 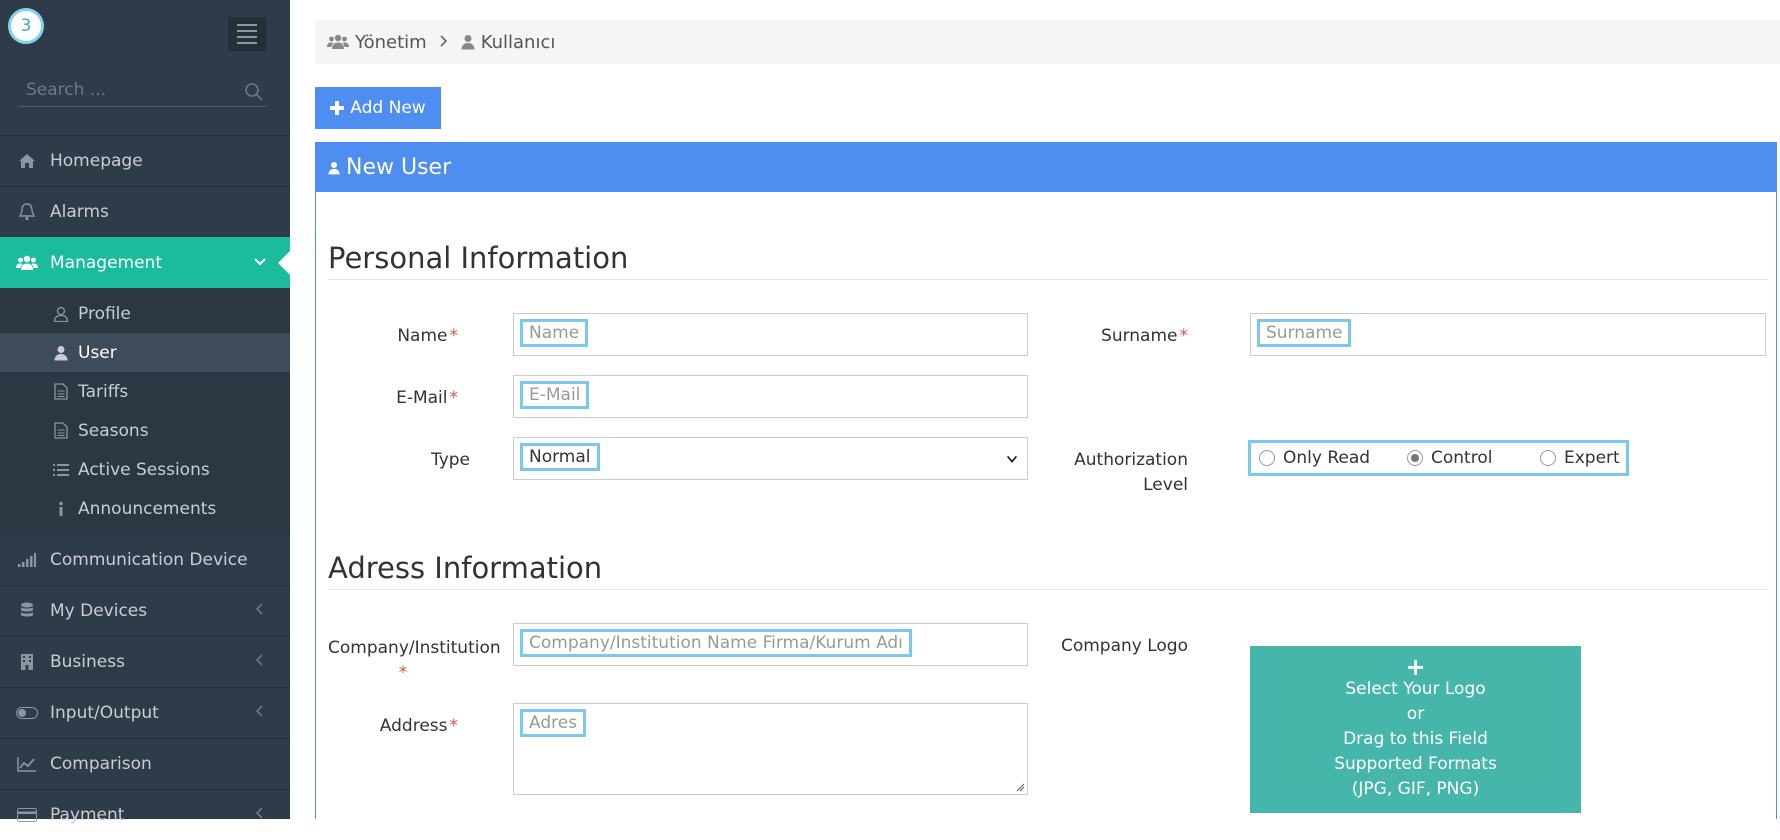 I want to click on sidebar-item-business: Business, so click(x=145, y=661).